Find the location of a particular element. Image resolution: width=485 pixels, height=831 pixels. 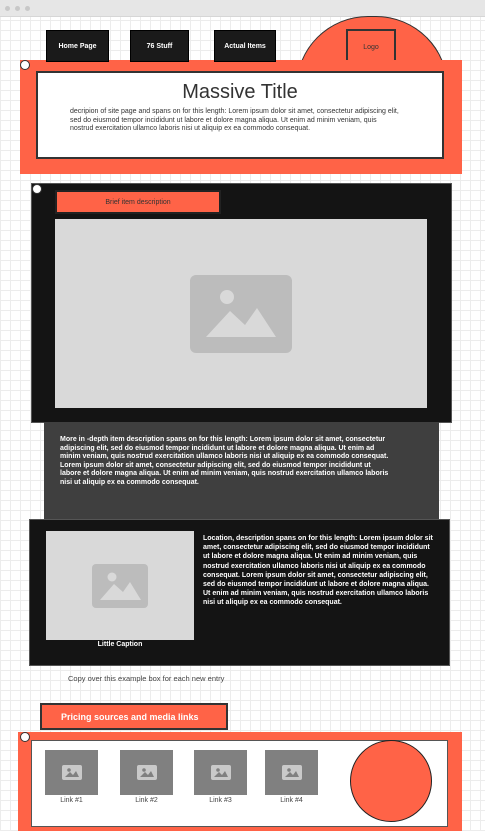

link-1-thumbnail is located at coordinates (71, 772).